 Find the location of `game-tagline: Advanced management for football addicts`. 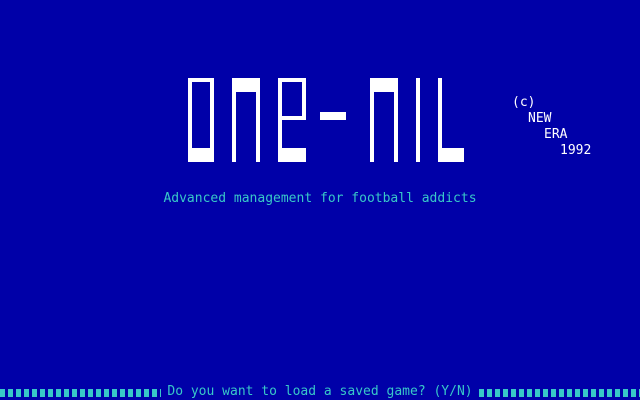

game-tagline: Advanced management for football addicts is located at coordinates (320, 198).